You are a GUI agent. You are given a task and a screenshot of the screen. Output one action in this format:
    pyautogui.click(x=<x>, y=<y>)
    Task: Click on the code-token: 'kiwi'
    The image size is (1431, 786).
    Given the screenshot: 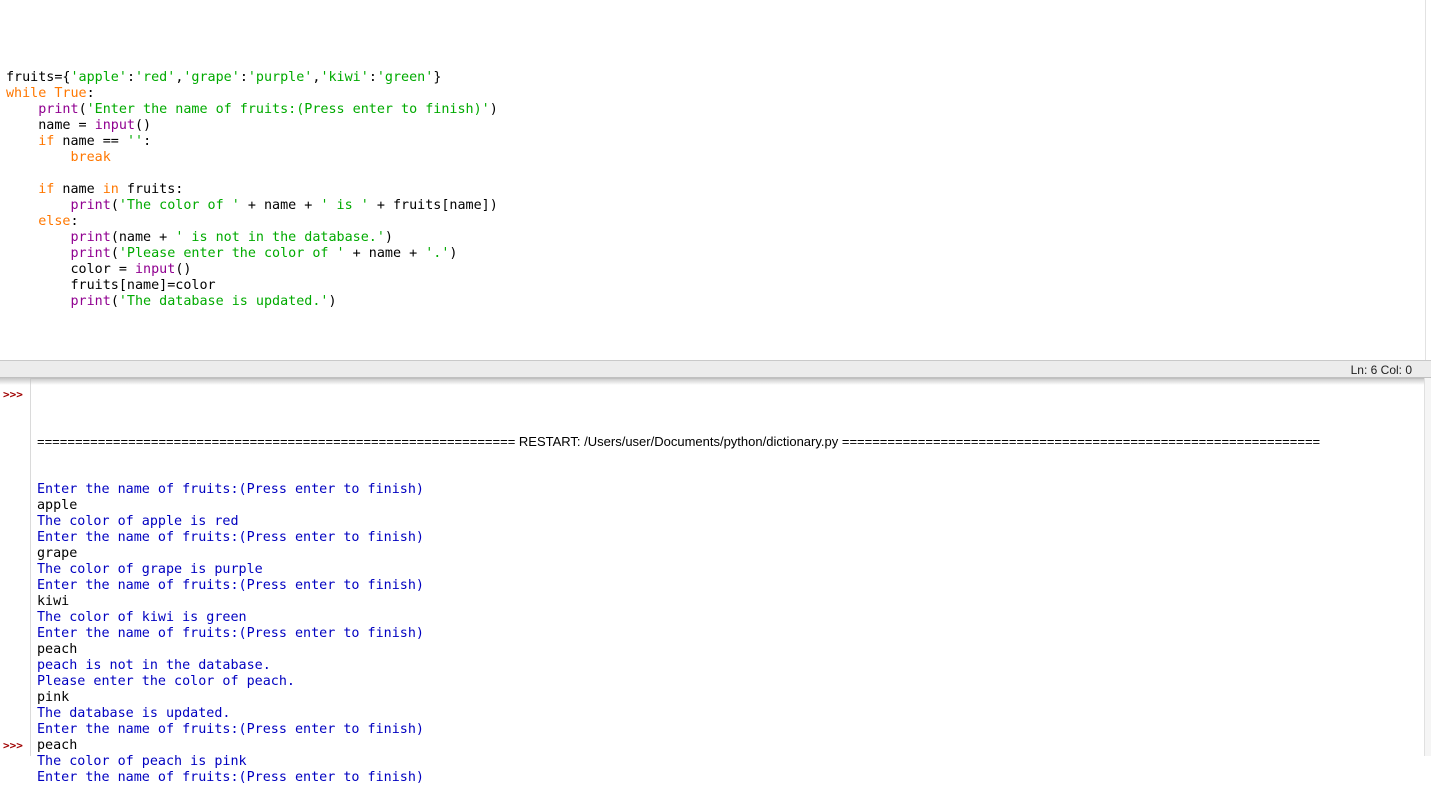 What is the action you would take?
    pyautogui.click(x=344, y=77)
    